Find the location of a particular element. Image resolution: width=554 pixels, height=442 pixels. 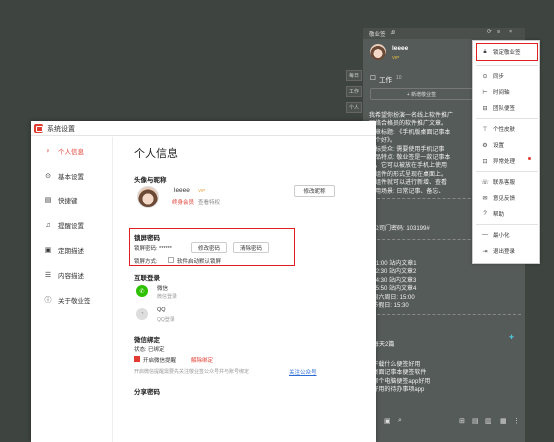

menu-item-lock: 🔒︎ 锁定敬业签 is located at coordinates (507, 52).